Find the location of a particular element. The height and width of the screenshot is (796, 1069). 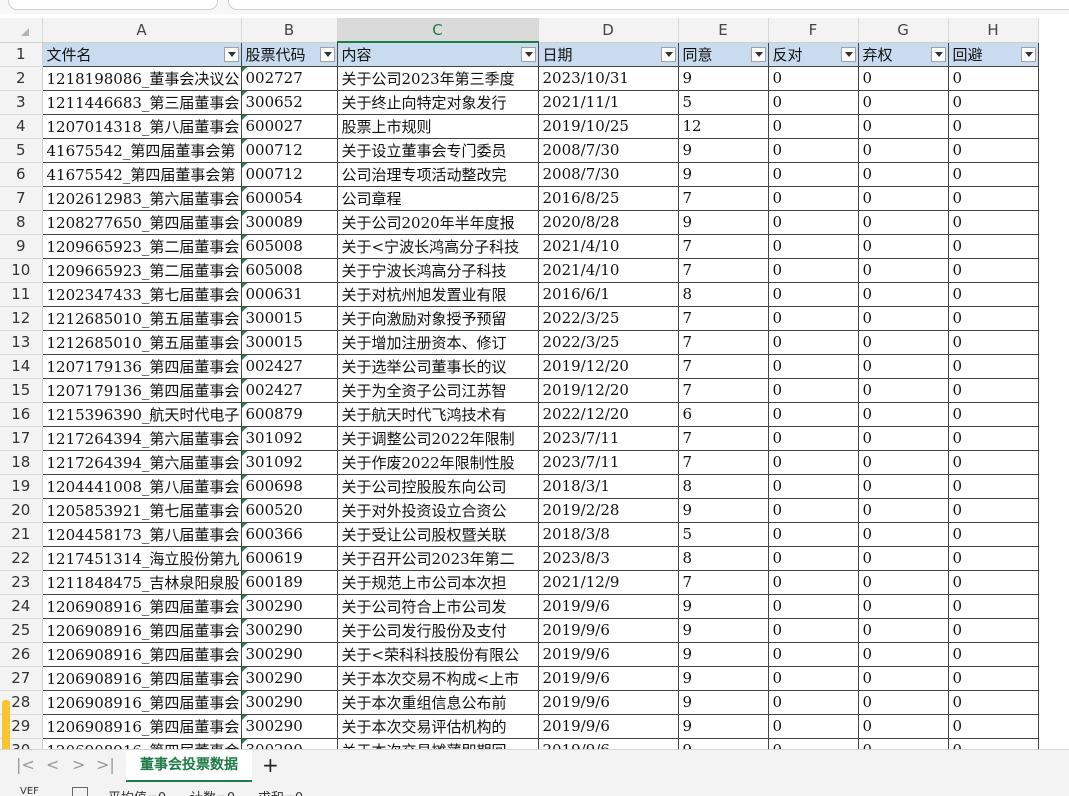

row-header: 8 is located at coordinates (21, 222).